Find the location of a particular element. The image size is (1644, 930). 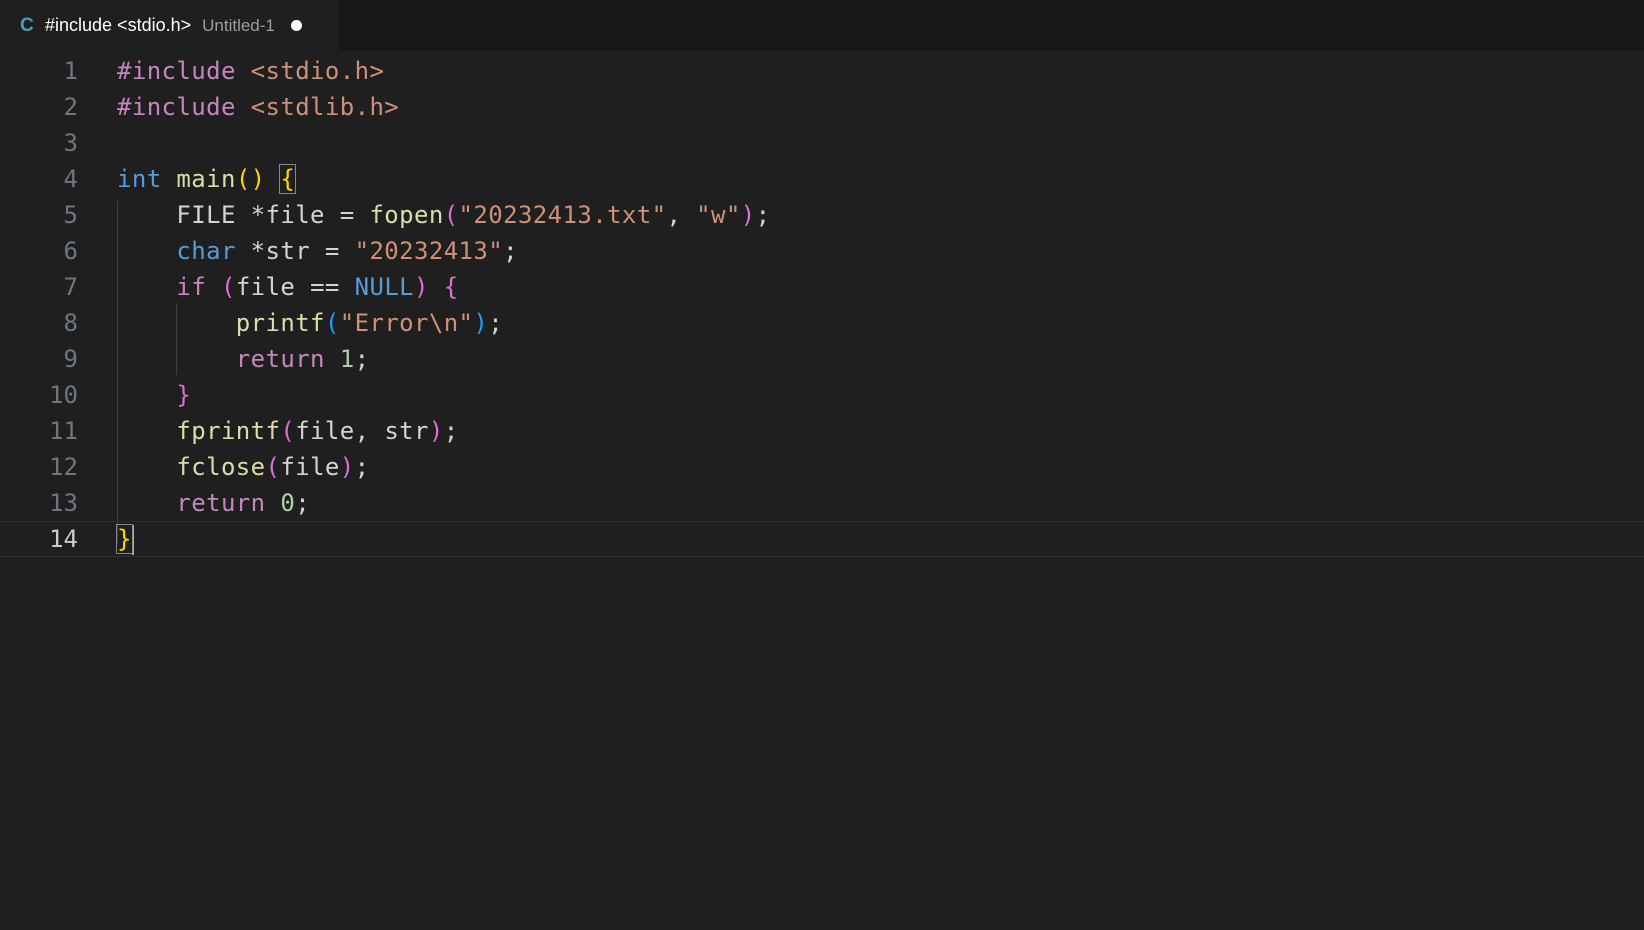

code-line: 8 printf("Error\n"); is located at coordinates (822, 323).